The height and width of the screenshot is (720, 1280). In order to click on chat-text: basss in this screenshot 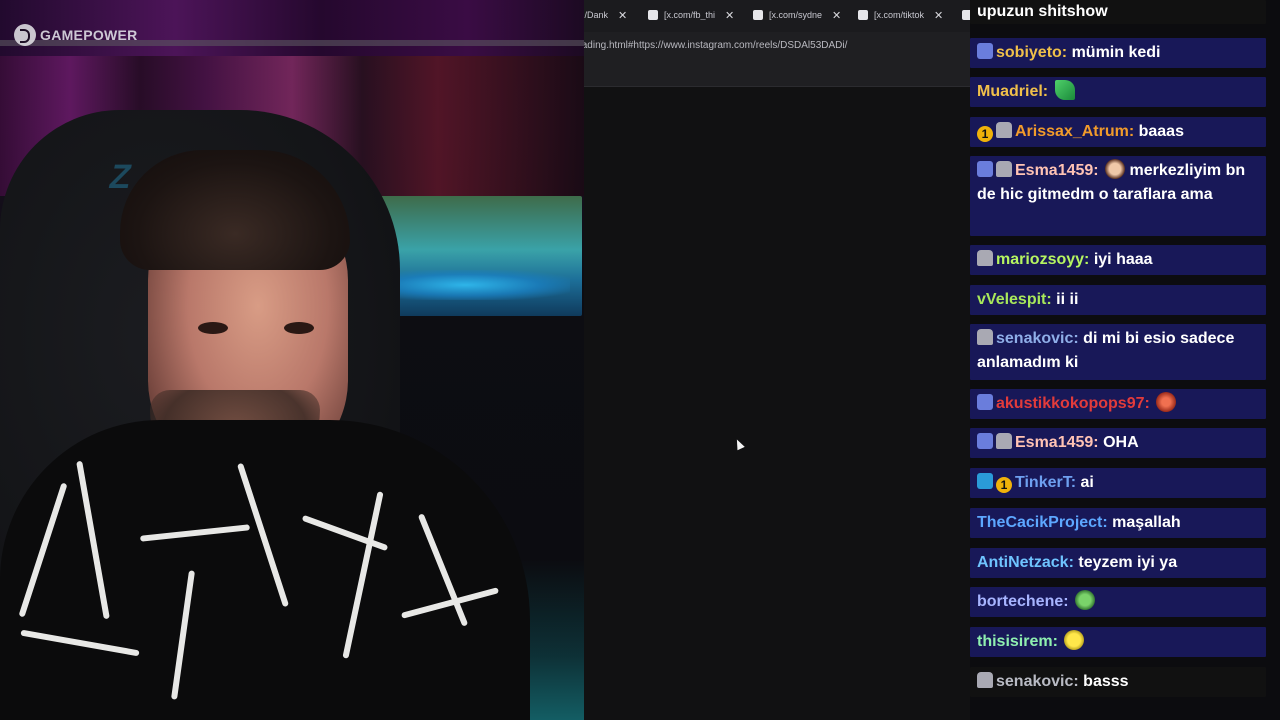, I will do `click(1106, 681)`.